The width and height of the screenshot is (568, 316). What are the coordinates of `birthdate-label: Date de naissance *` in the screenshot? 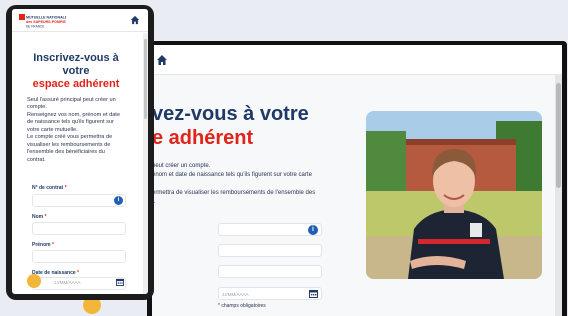 It's located at (55, 273).